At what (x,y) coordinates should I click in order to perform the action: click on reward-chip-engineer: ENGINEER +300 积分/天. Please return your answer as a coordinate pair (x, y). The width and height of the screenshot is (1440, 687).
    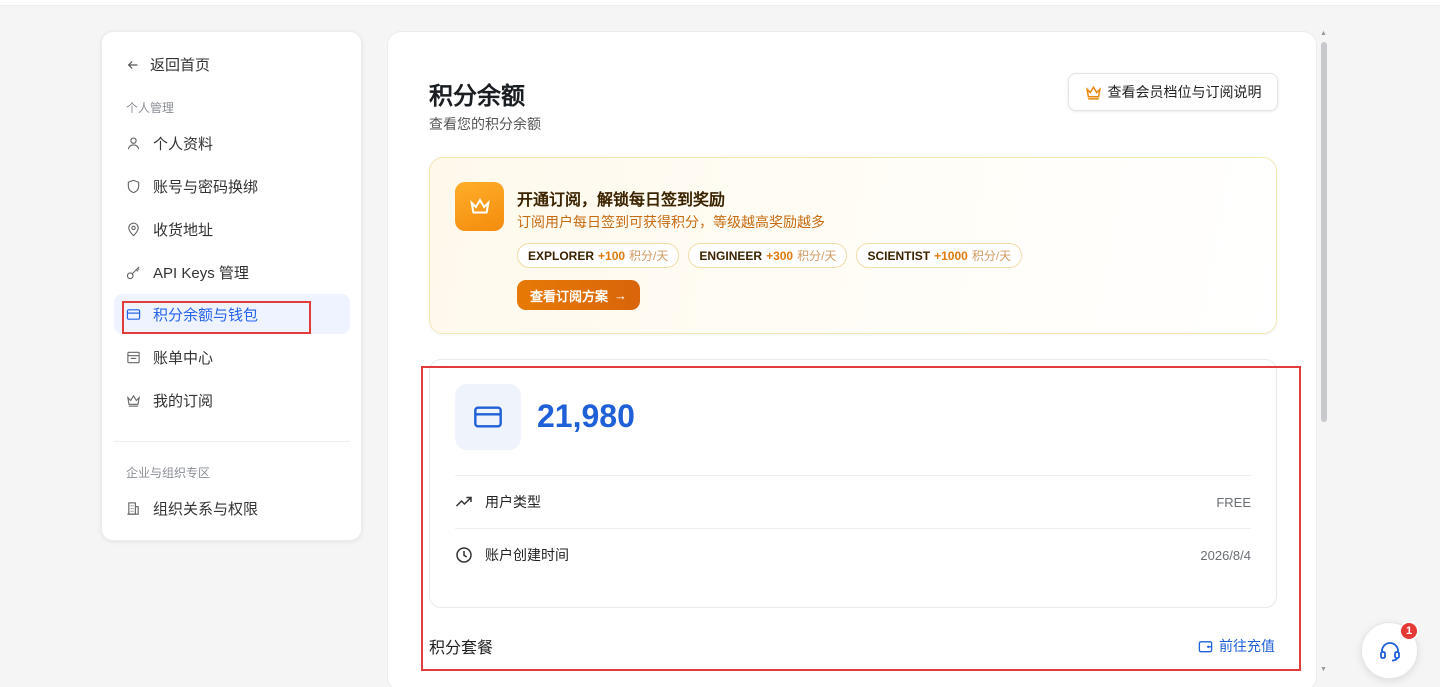
    Looking at the image, I should click on (768, 255).